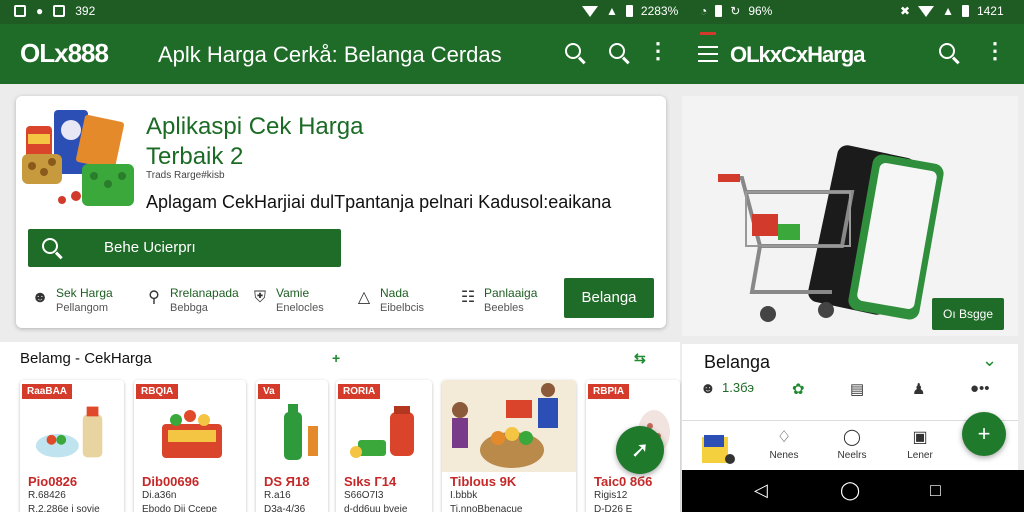 This screenshot has width=1024, height=512. Describe the element at coordinates (59, 11) in the screenshot. I see `app-icon` at that location.